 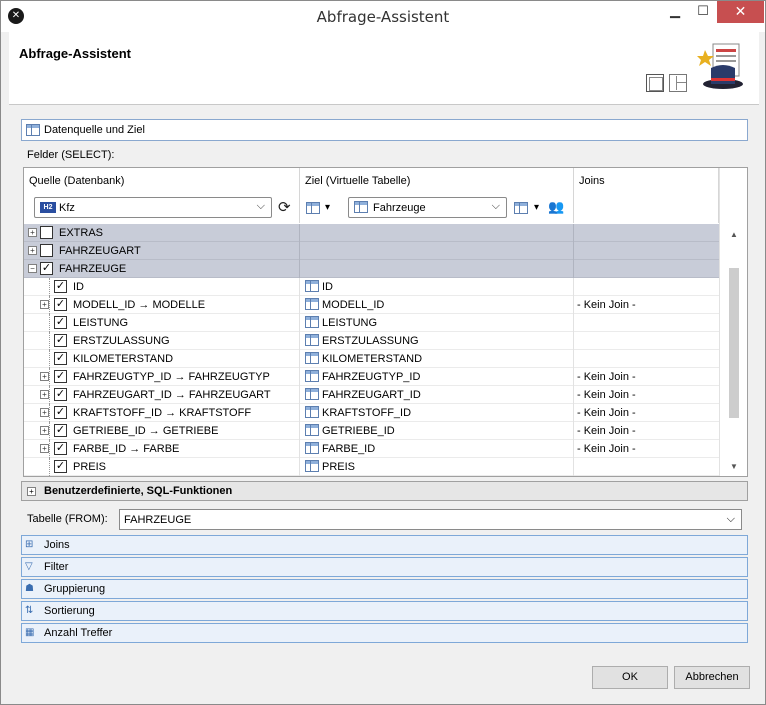 I want to click on target-cell: KRAFTSTOFF_ID, so click(x=437, y=413).